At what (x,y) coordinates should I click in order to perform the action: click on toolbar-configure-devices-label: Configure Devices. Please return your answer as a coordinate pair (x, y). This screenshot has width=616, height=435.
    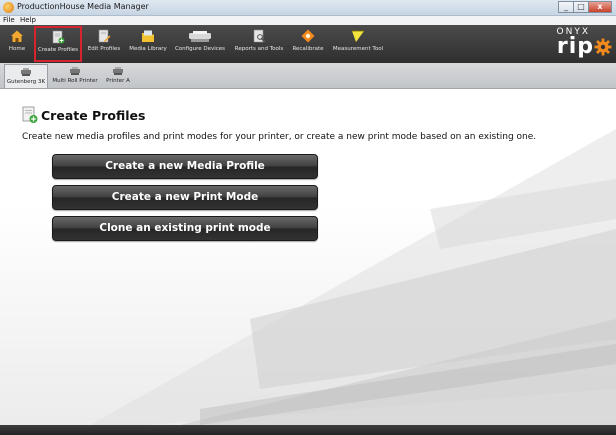
    Looking at the image, I should click on (200, 49).